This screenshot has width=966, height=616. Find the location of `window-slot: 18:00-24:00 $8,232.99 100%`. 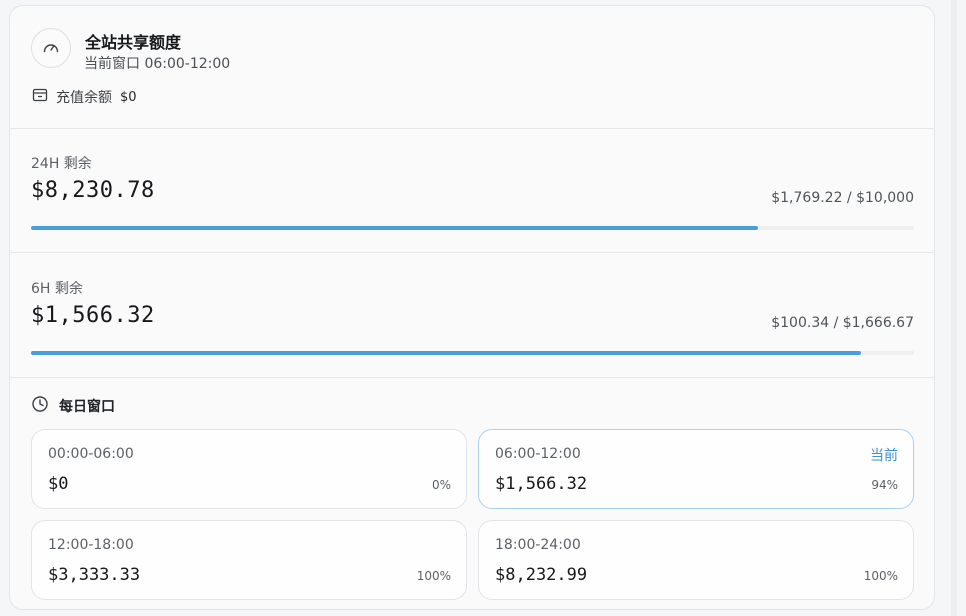

window-slot: 18:00-24:00 $8,232.99 100% is located at coordinates (696, 560).